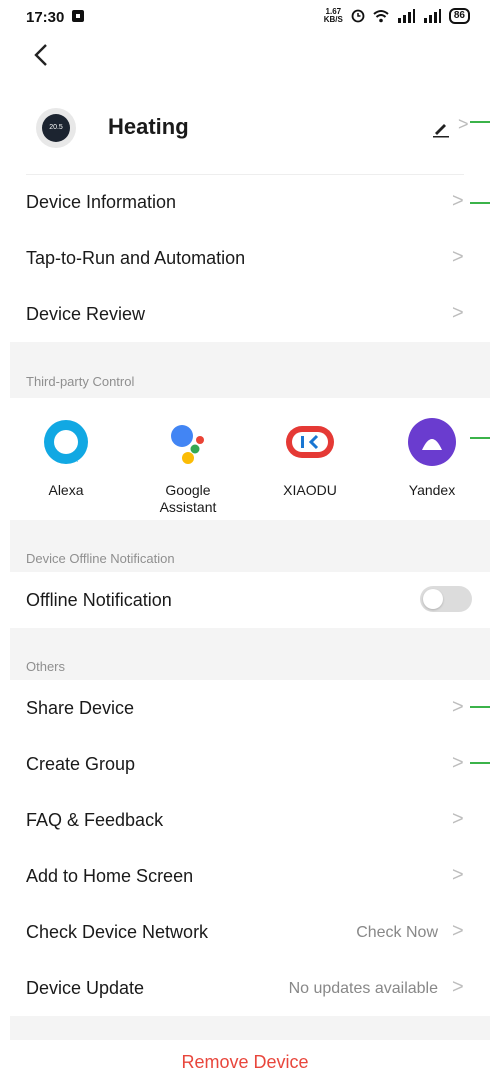 This screenshot has width=490, height=1073. What do you see at coordinates (432, 442) in the screenshot?
I see `yandex-icon` at bounding box center [432, 442].